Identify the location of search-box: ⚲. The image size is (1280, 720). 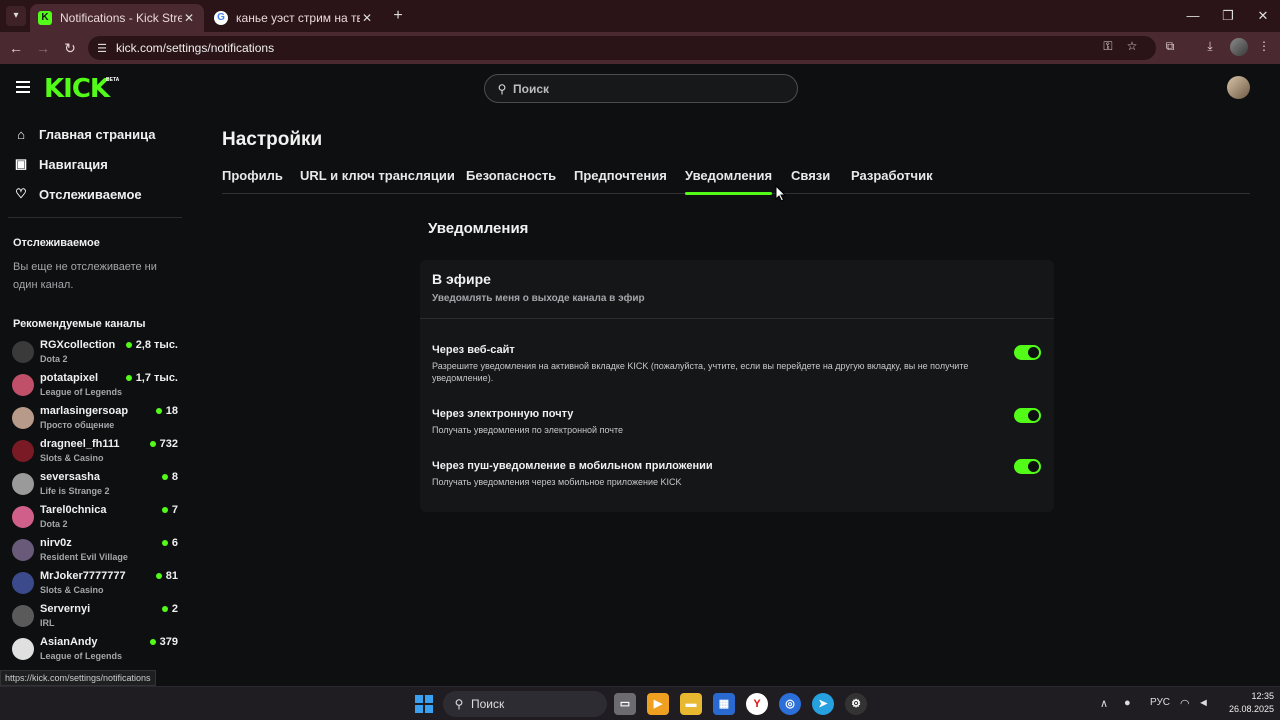
(641, 88).